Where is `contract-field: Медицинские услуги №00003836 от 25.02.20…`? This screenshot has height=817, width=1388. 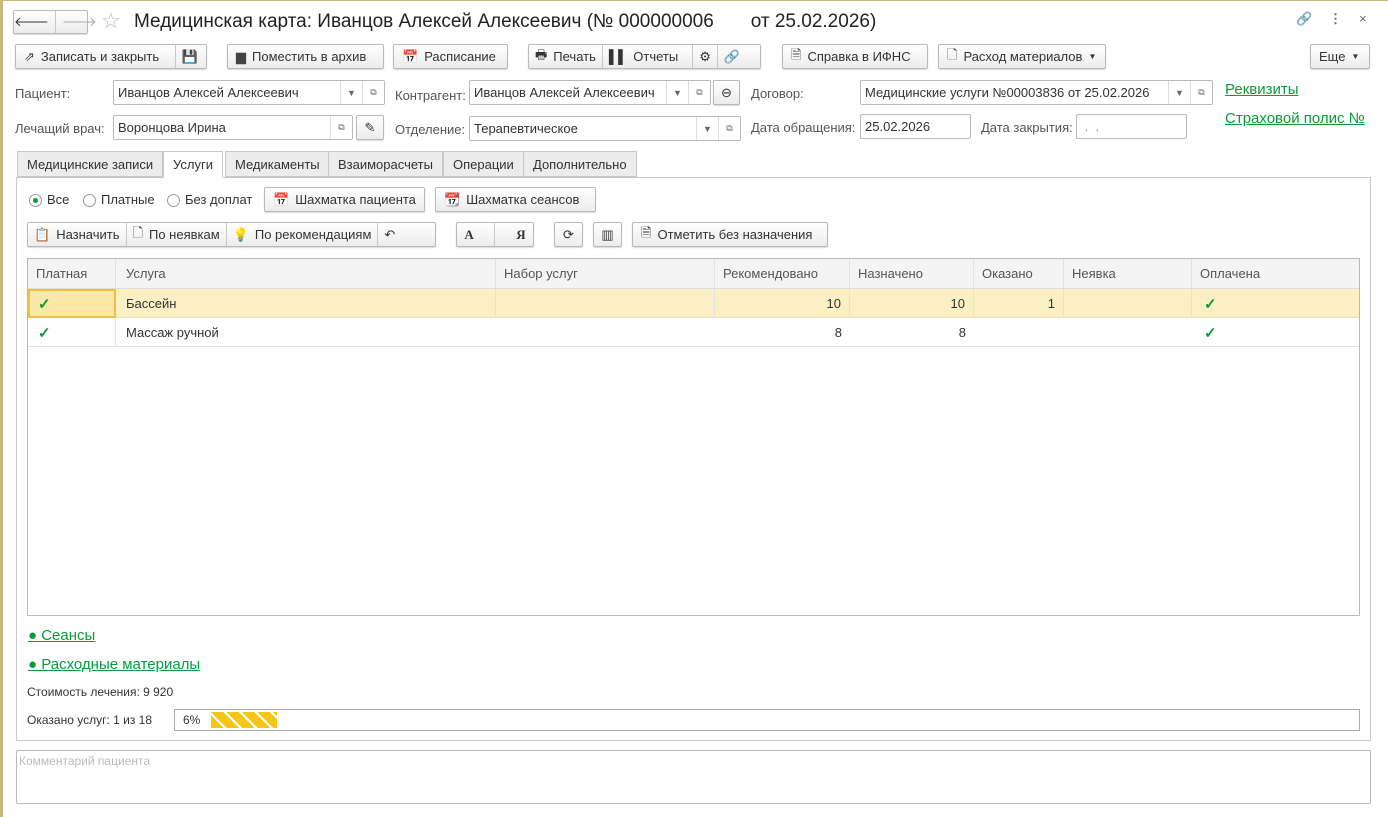
contract-field: Медицинские услуги №00003836 от 25.02.20… is located at coordinates (1036, 92).